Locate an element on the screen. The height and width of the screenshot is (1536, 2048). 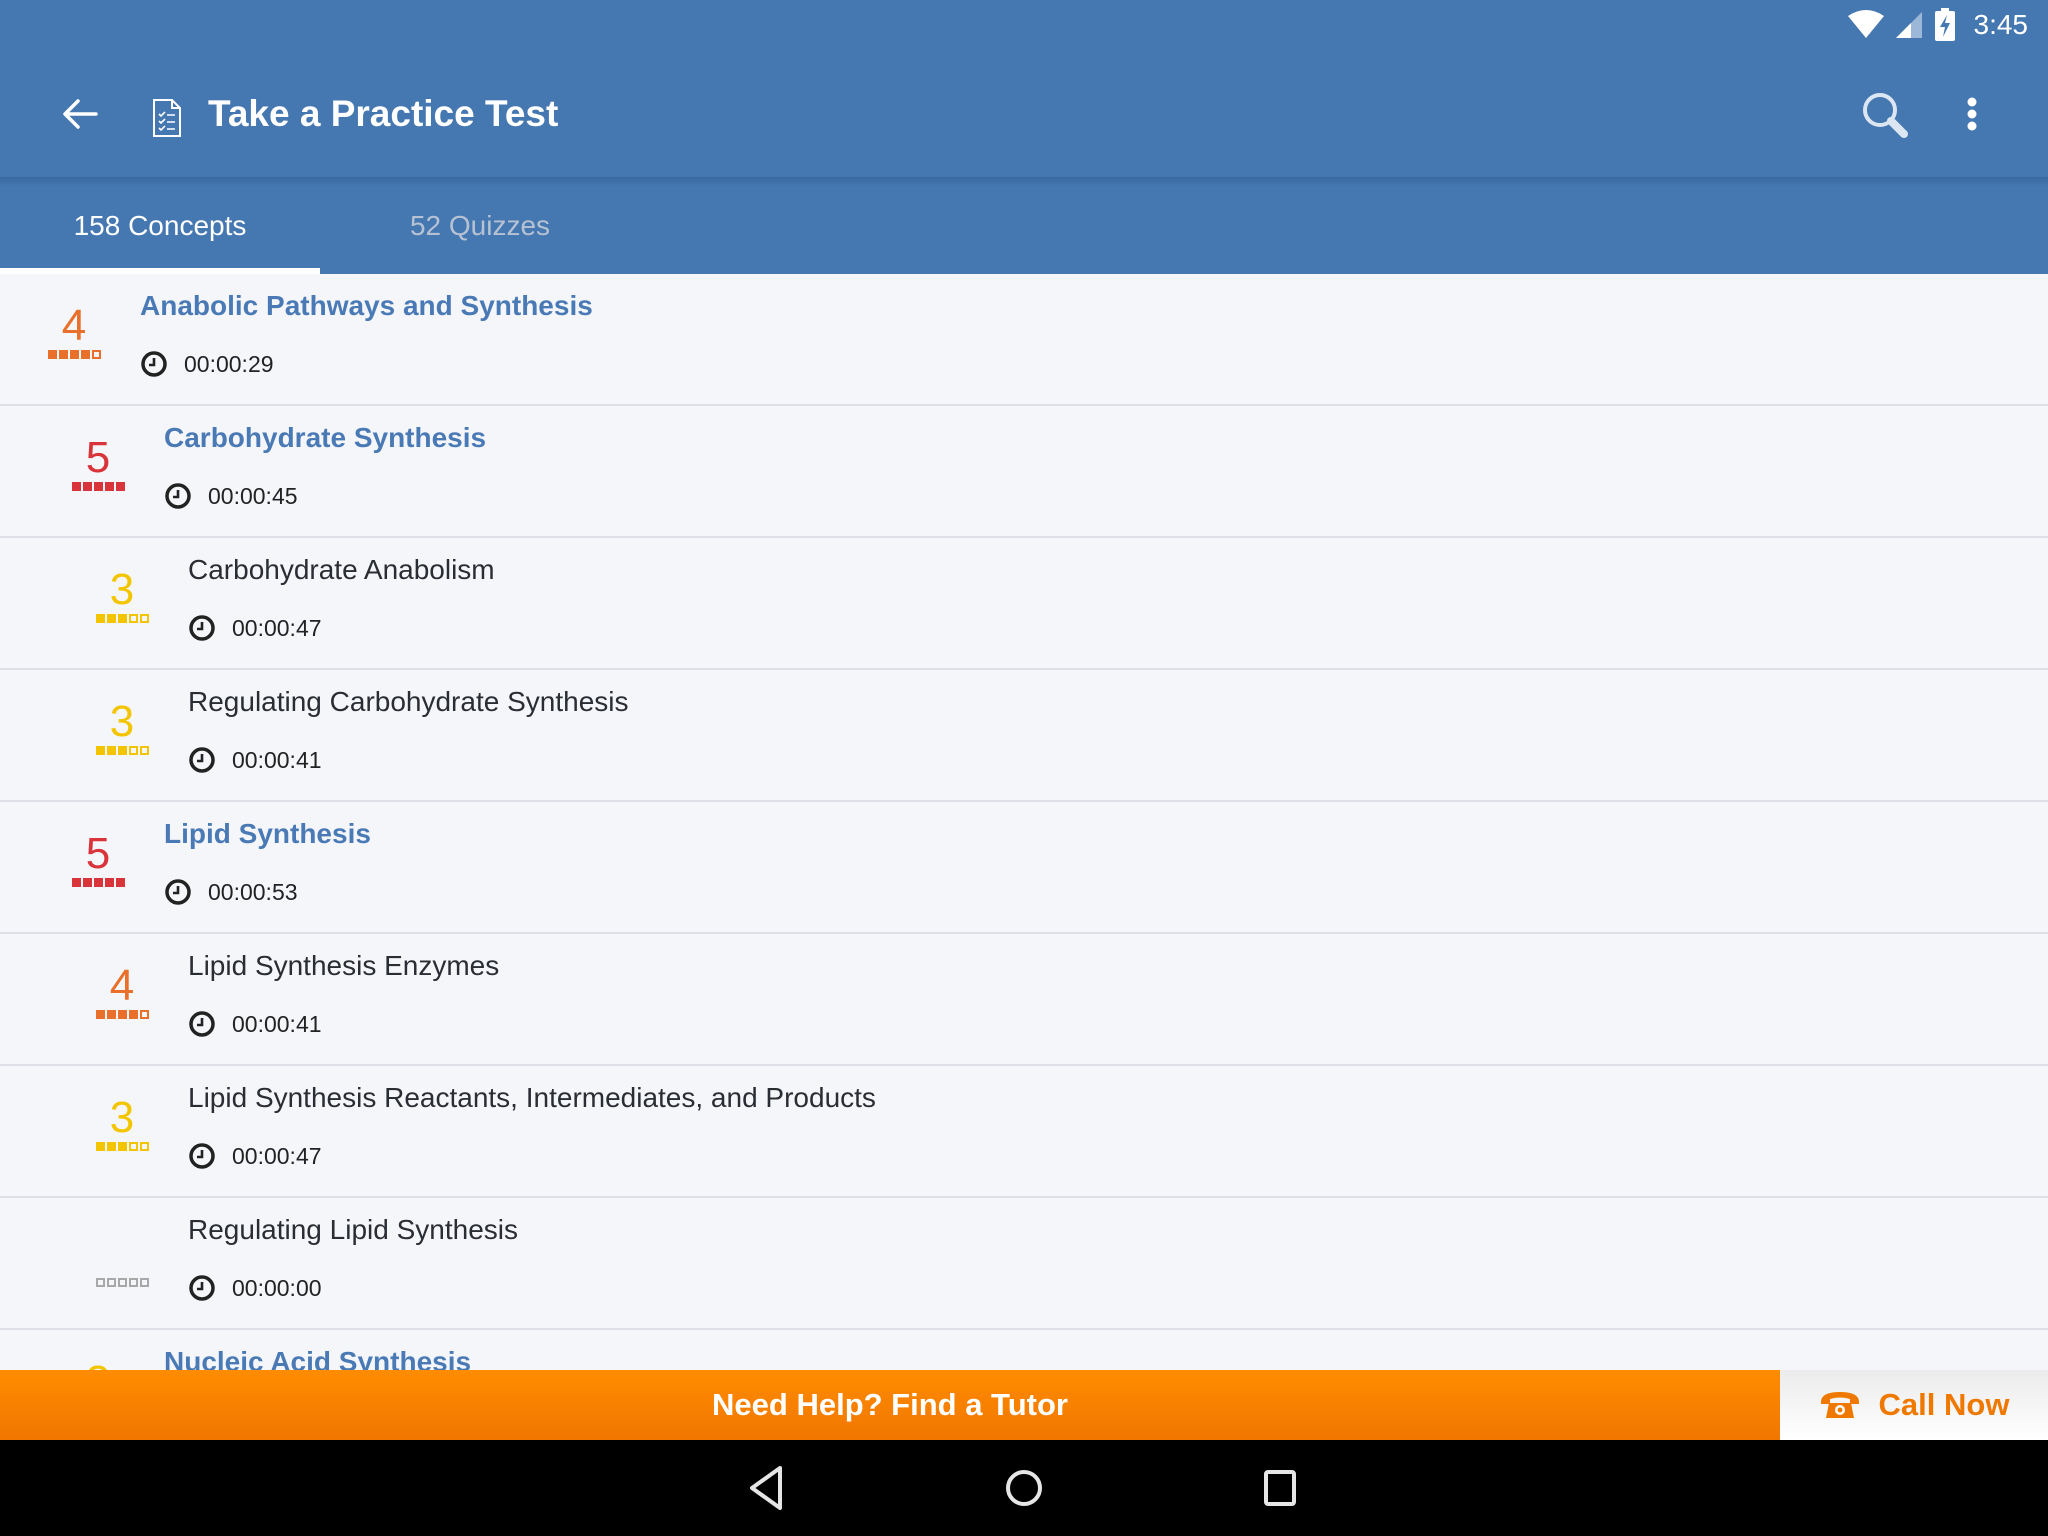
item-title: Lipid Synthesis is located at coordinates (267, 833).